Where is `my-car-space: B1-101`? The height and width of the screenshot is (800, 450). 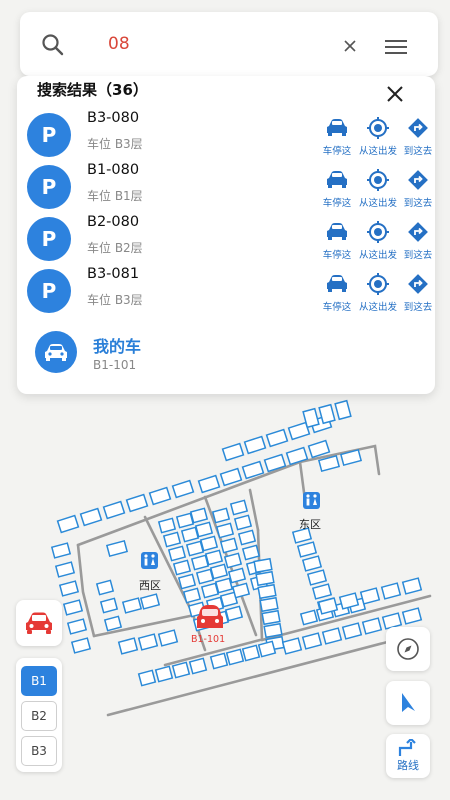 my-car-space: B1-101 is located at coordinates (115, 365).